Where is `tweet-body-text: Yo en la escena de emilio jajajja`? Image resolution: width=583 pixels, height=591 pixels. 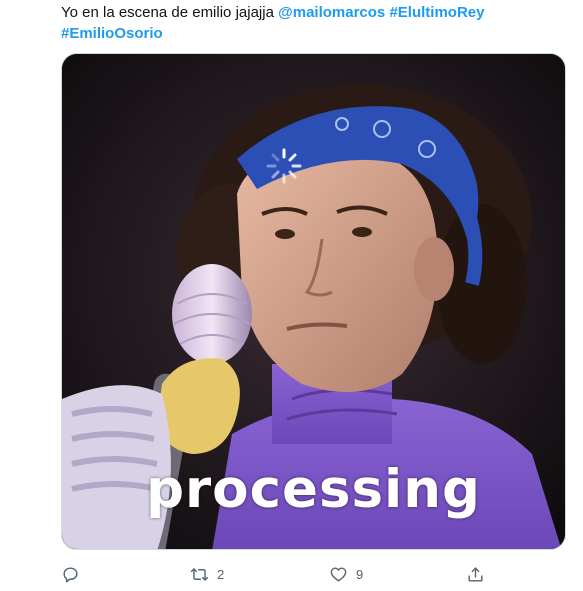 tweet-body-text: Yo en la escena de emilio jajajja is located at coordinates (167, 12).